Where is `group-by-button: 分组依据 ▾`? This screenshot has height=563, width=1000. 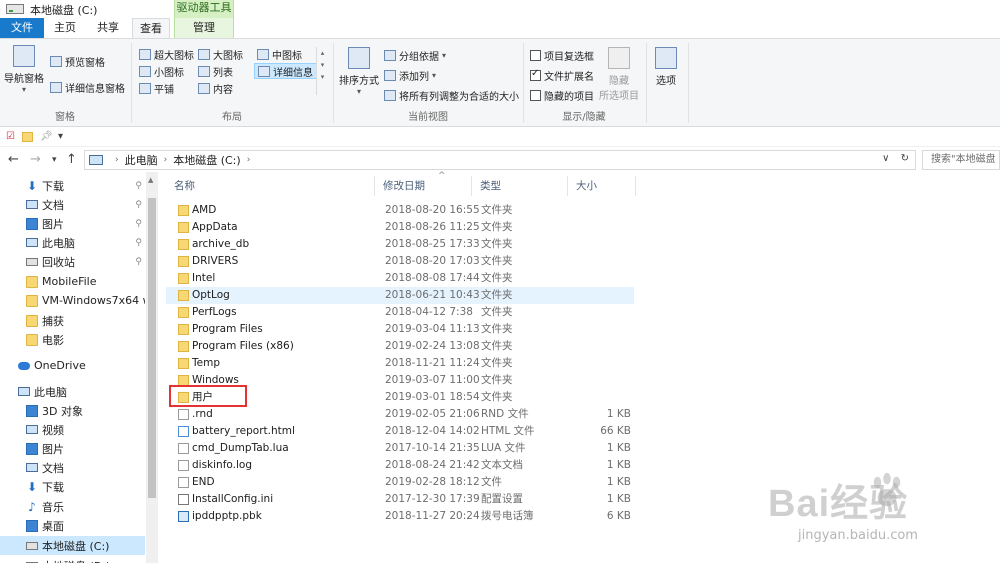 group-by-button: 分组依据 ▾ is located at coordinates (415, 55).